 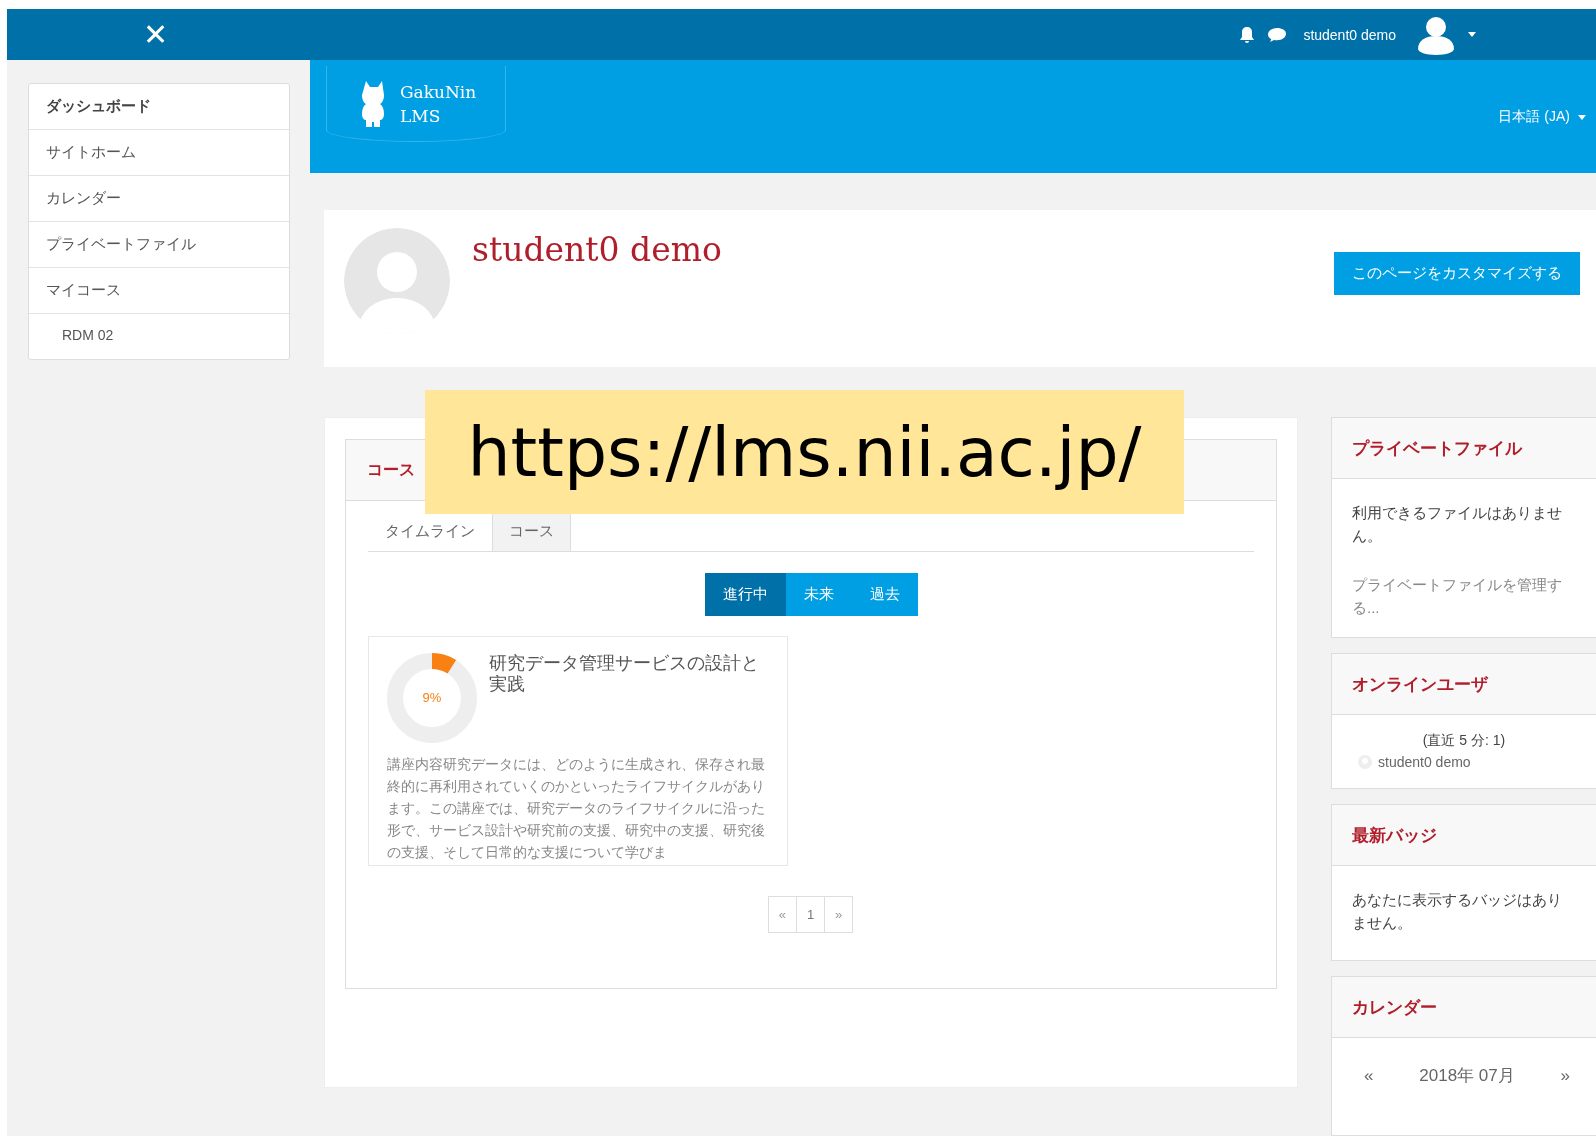 I want to click on block-title: 最新バッジ, so click(x=1394, y=835).